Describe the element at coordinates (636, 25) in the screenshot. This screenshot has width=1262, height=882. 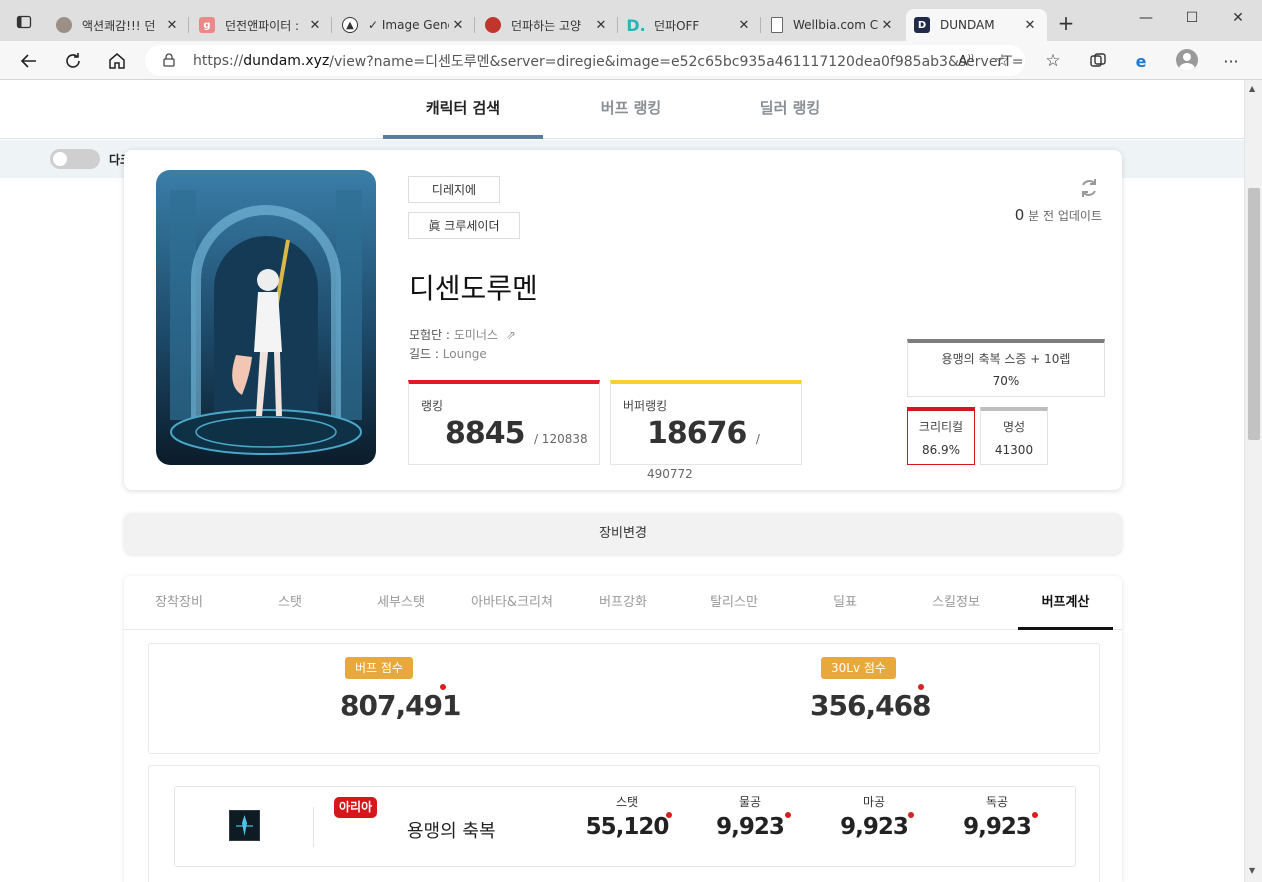
I see `tab-favicon-icon: D.` at that location.